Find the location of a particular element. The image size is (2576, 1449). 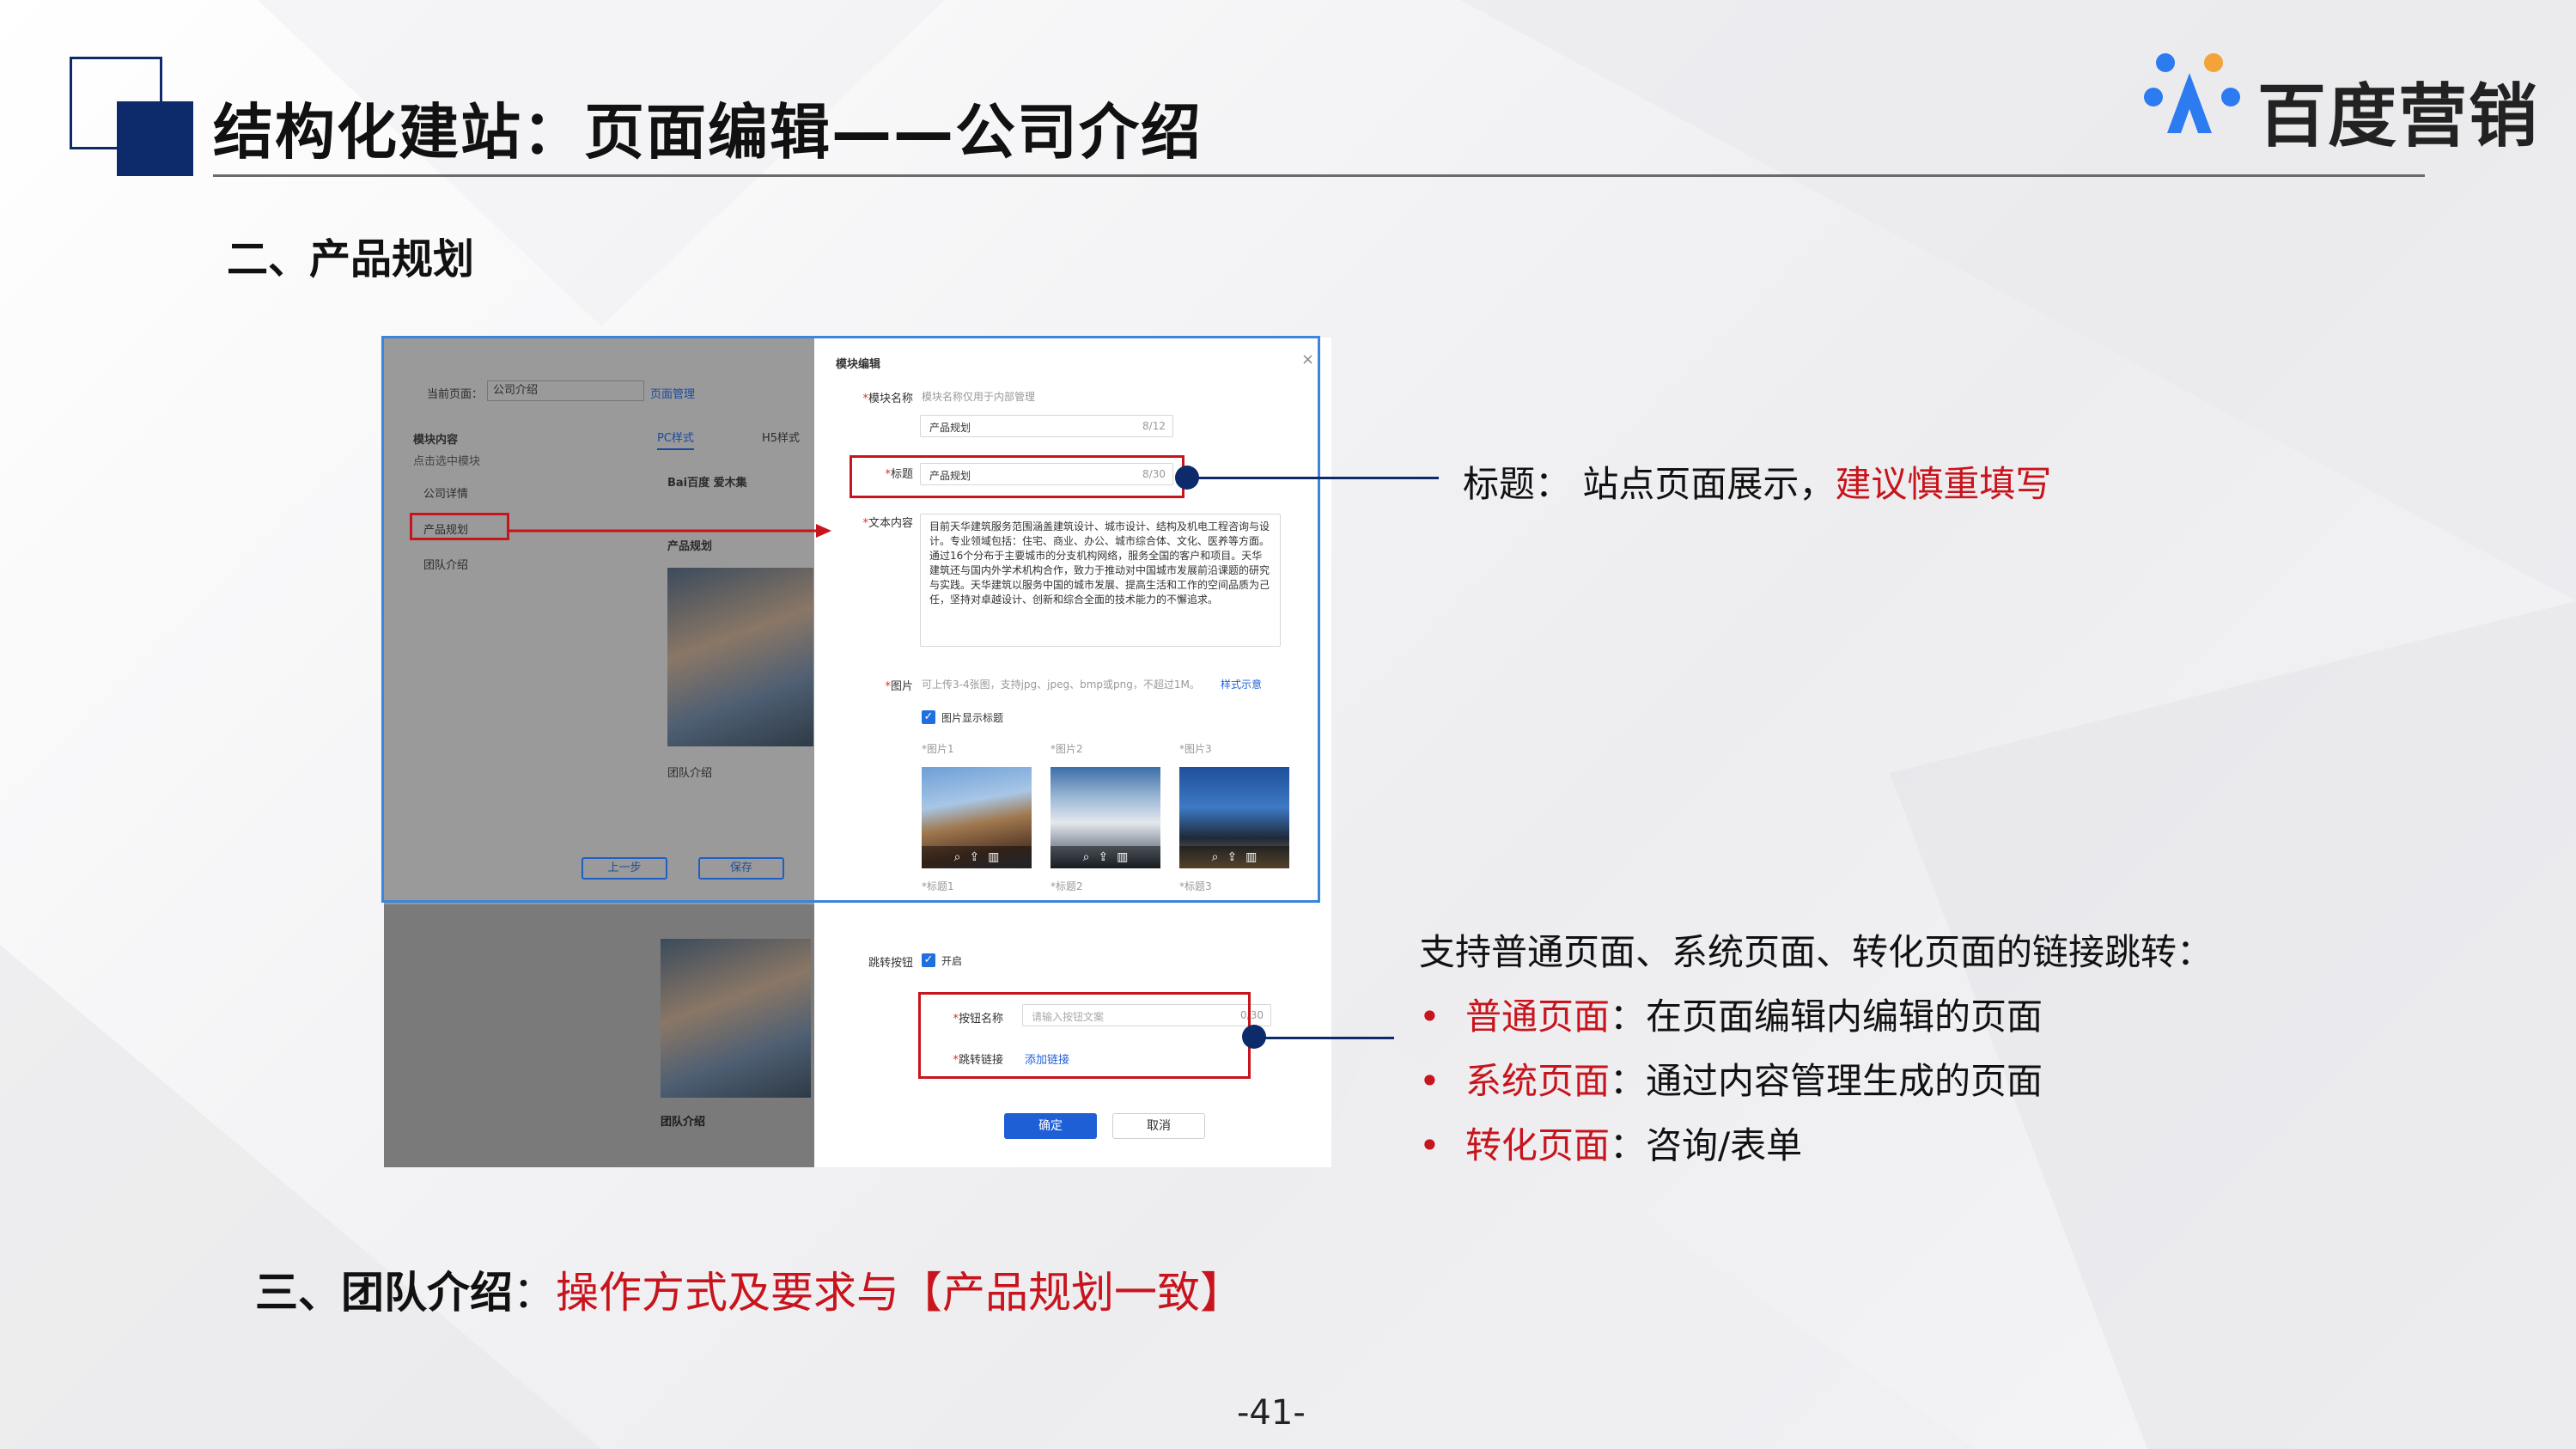

highlight-product-module is located at coordinates (459, 526).